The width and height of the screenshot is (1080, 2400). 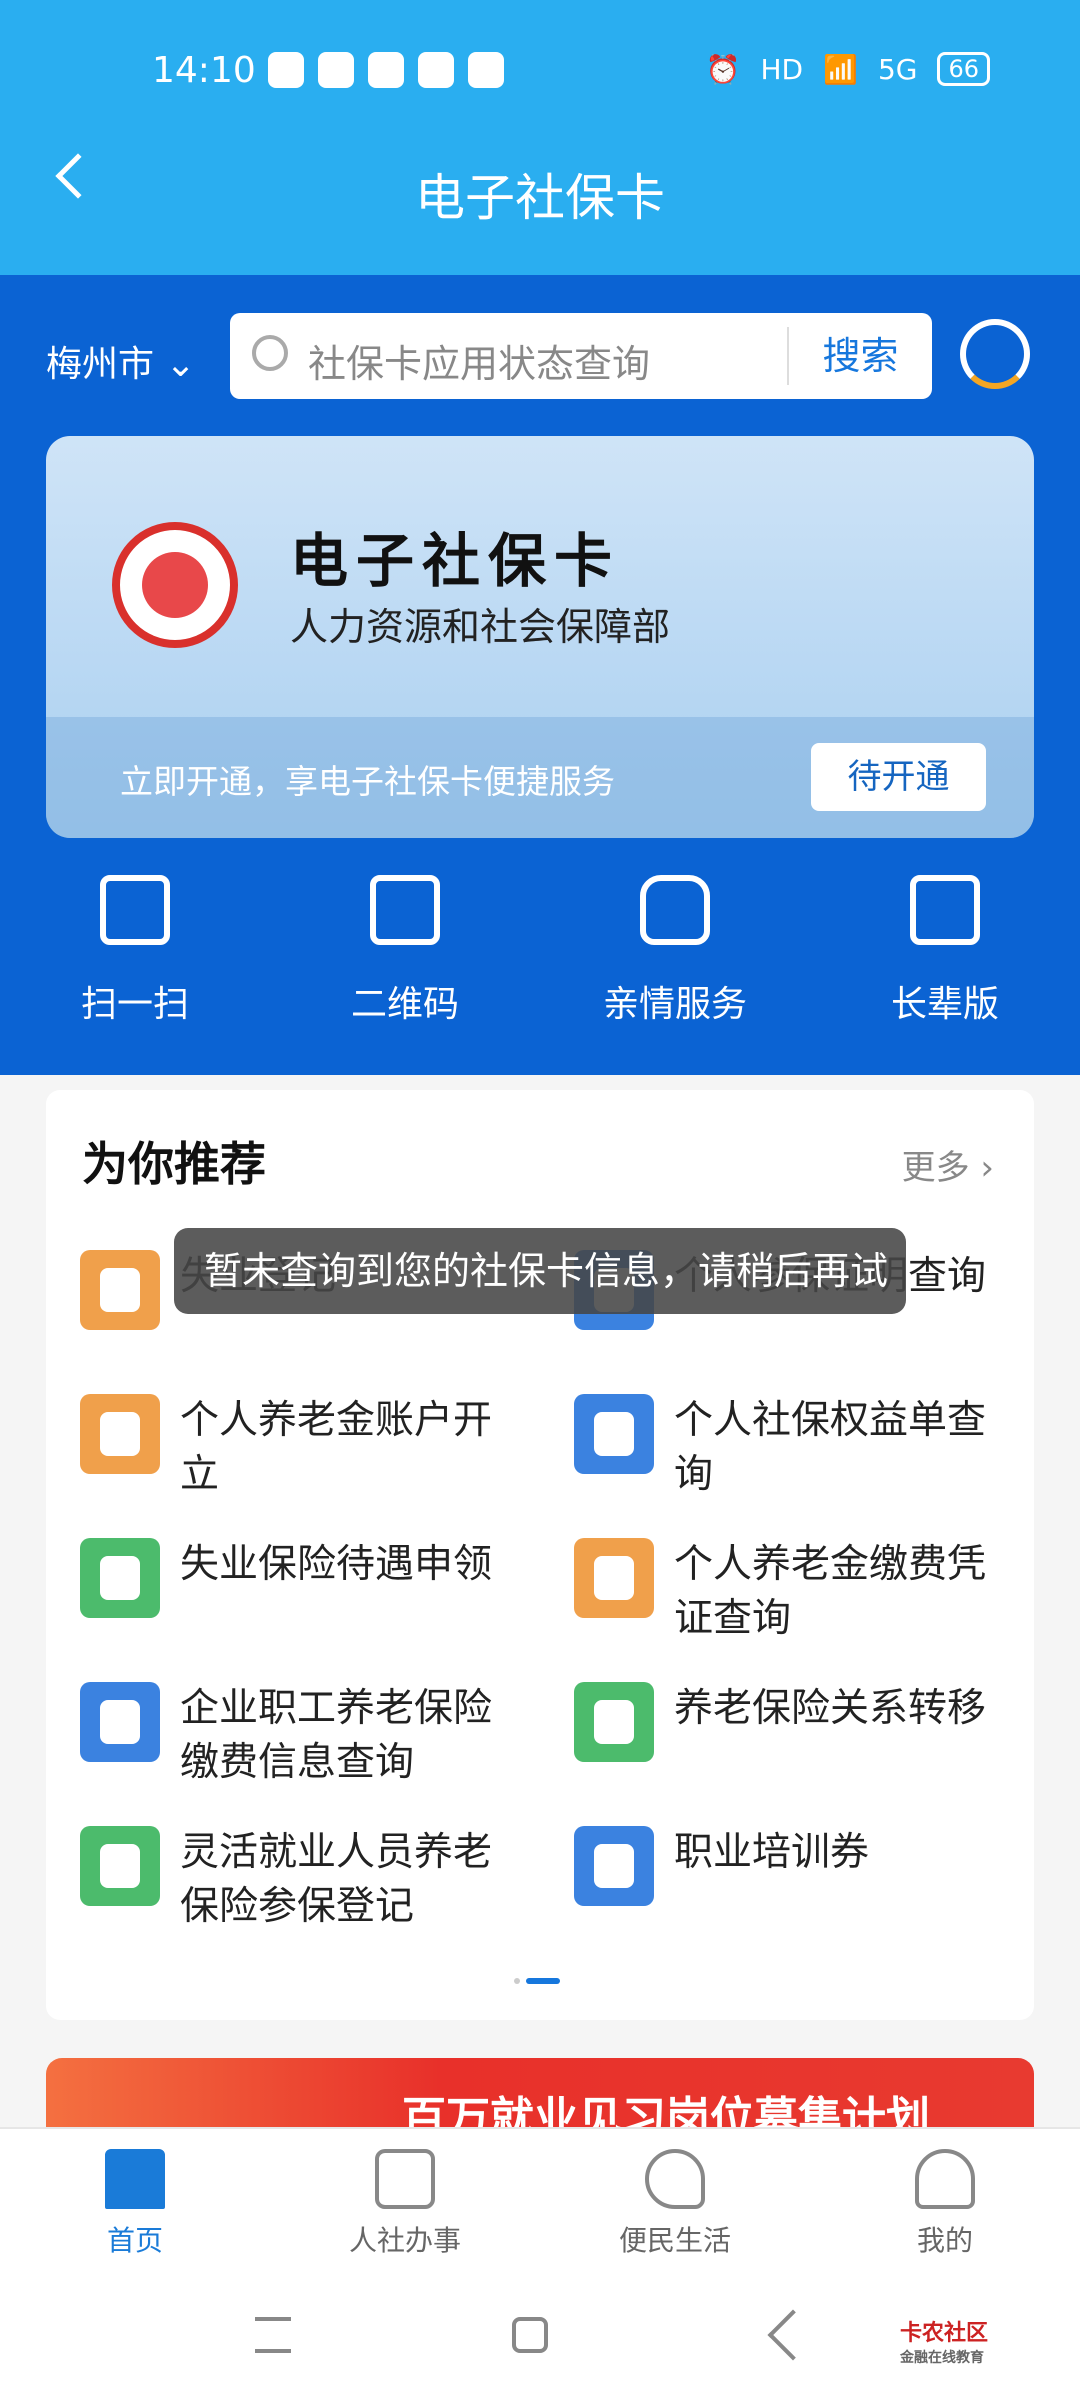 I want to click on search-button: 搜索, so click(x=859, y=356).